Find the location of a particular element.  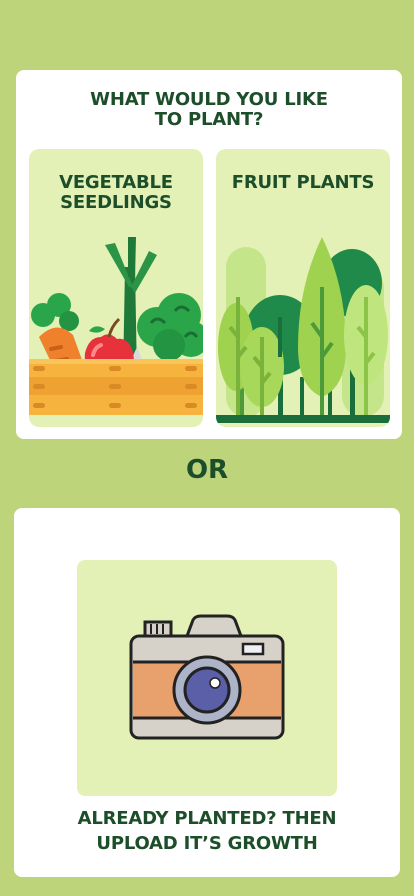

fruit-plants-label: FRUIT PLANTS is located at coordinates (303, 182).